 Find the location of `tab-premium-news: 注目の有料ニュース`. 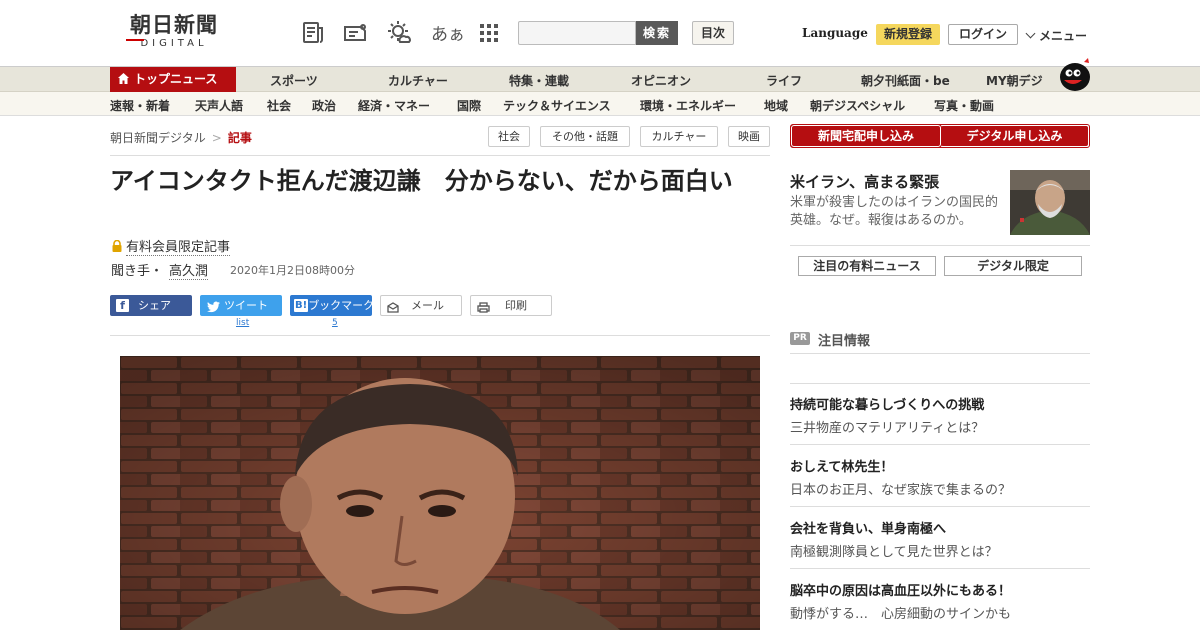

tab-premium-news: 注目の有料ニュース is located at coordinates (867, 266).